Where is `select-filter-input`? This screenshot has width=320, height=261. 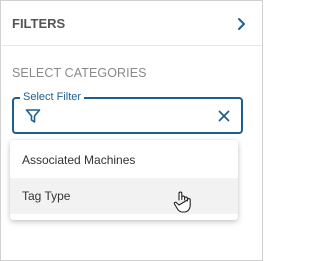
select-filter-input is located at coordinates (125, 116).